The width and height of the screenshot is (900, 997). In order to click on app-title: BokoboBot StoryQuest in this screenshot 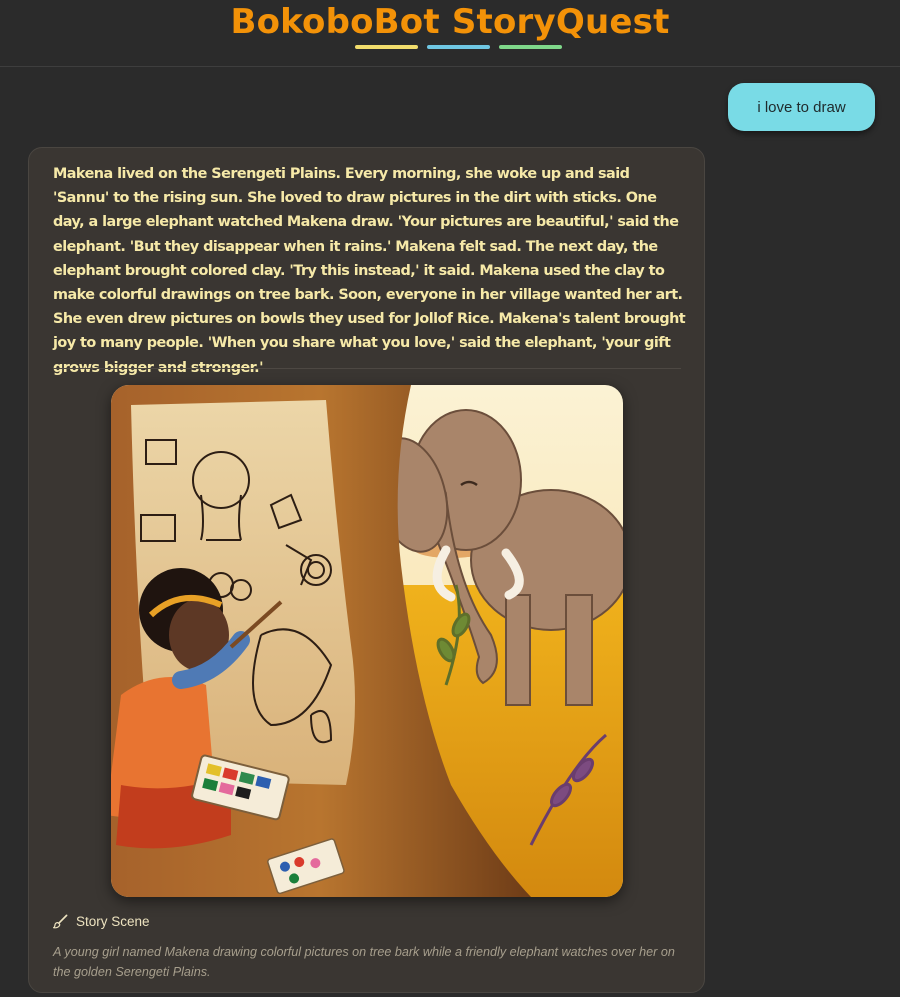, I will do `click(450, 22)`.